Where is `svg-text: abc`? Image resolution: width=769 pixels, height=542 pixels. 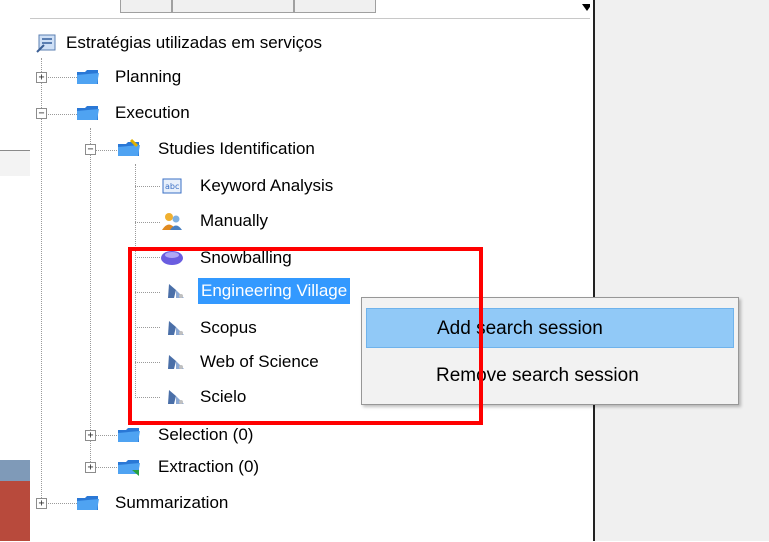 svg-text: abc is located at coordinates (172, 186).